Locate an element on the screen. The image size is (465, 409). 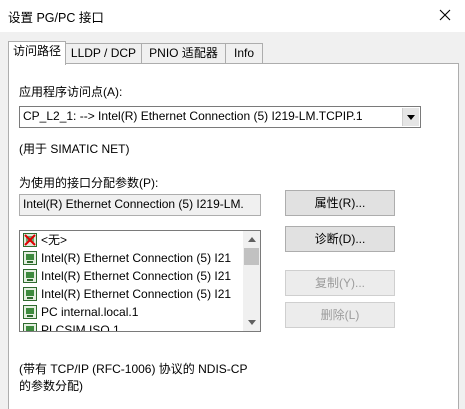
scroll-down-button is located at coordinates (251, 322).